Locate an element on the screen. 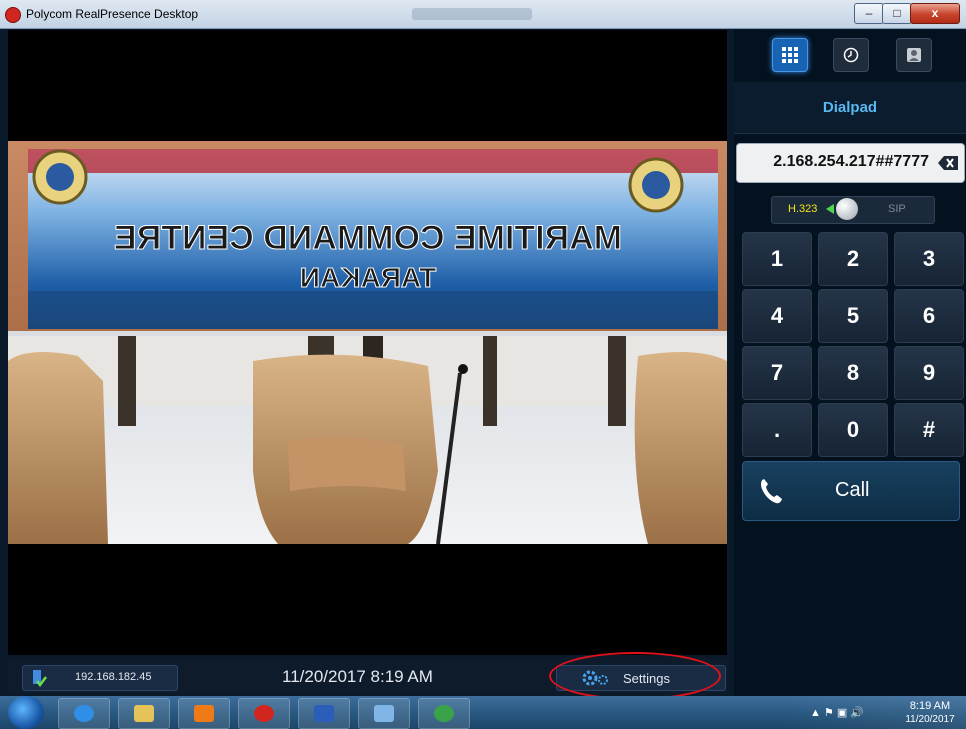 Image resolution: width=966 pixels, height=729 pixels. taskbar-explorer is located at coordinates (144, 713).